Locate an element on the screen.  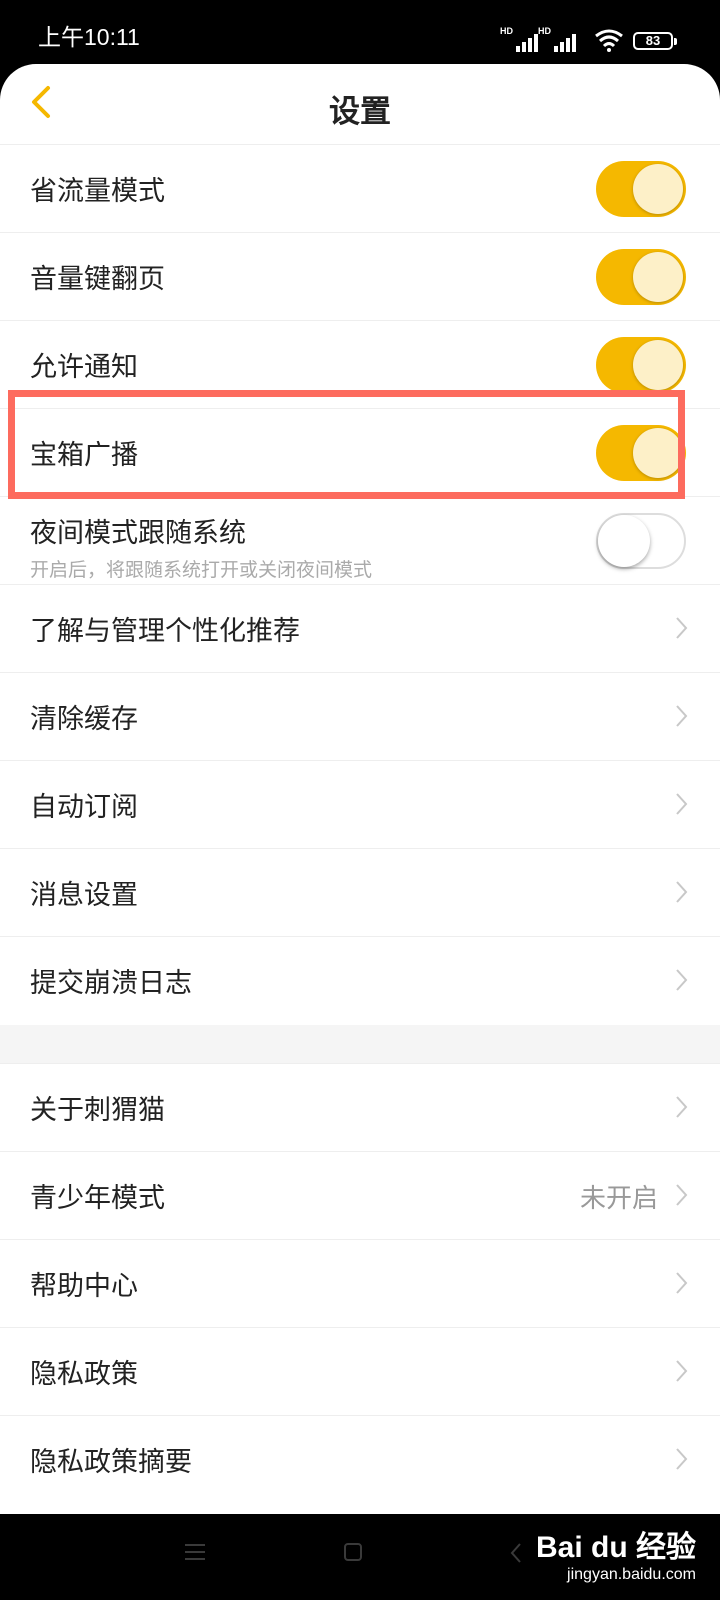
setting-label: 夜间模式跟随系统 is located at coordinates (138, 533).